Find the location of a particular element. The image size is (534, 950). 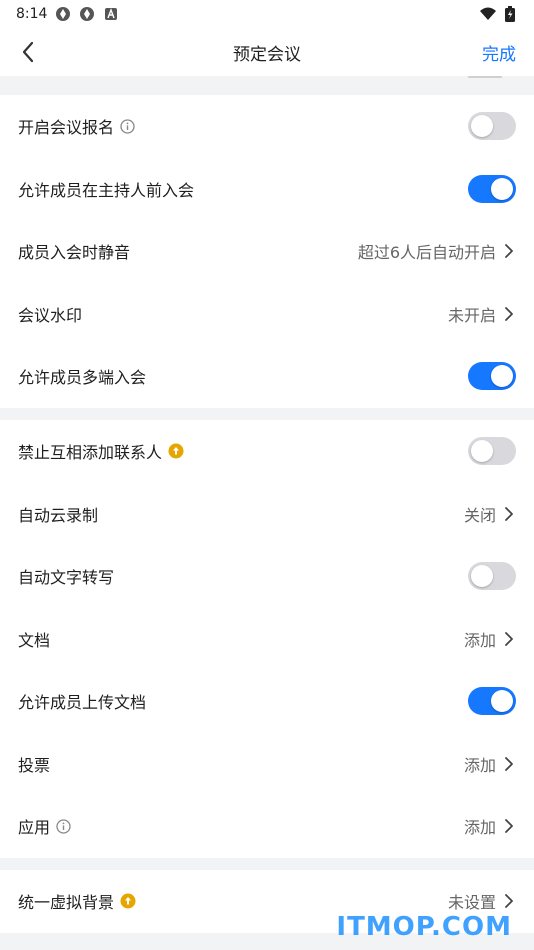

row-label: 文档 is located at coordinates (34, 640).